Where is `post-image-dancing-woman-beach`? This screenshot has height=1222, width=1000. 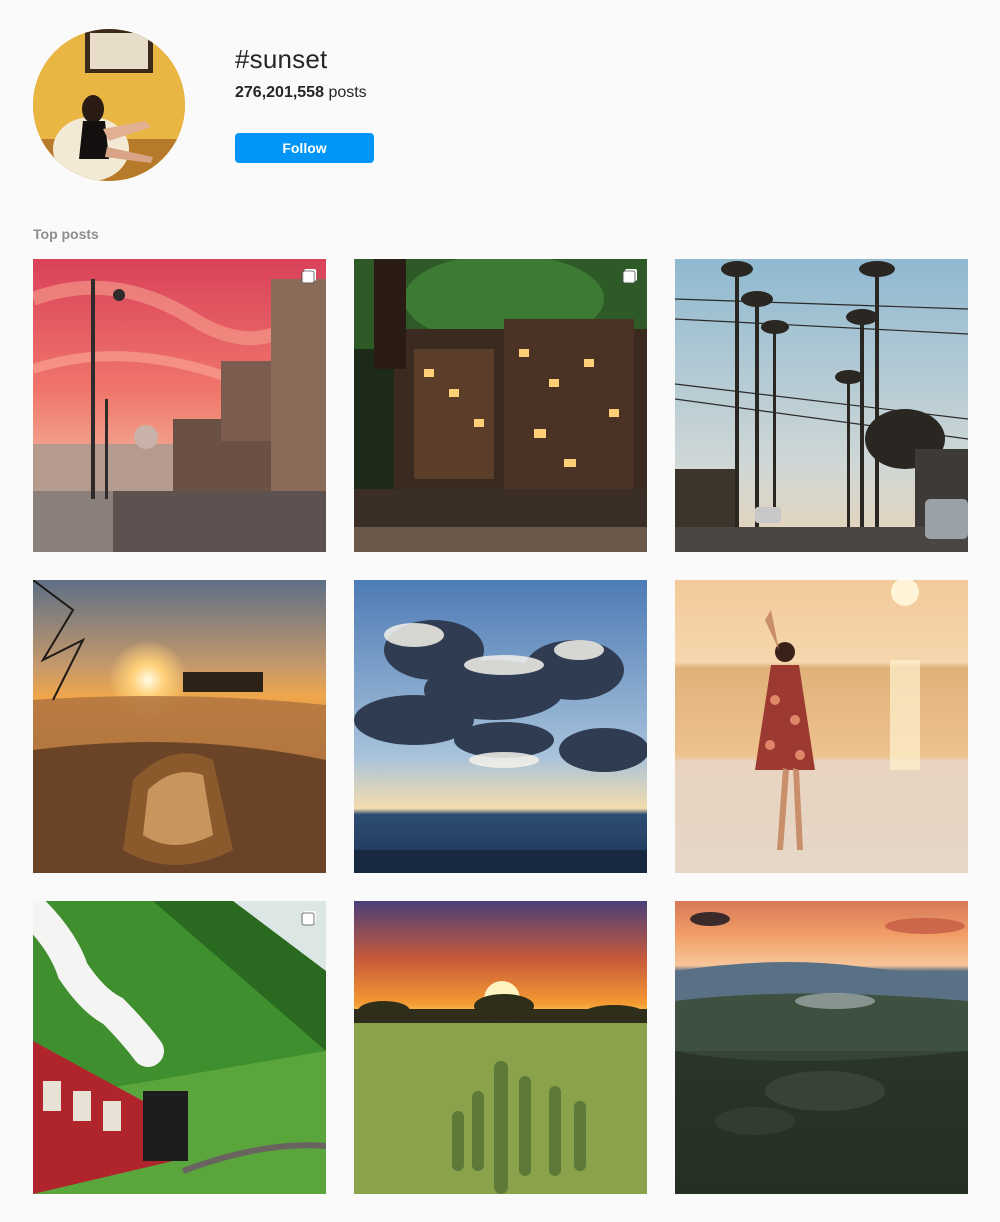 post-image-dancing-woman-beach is located at coordinates (821, 726).